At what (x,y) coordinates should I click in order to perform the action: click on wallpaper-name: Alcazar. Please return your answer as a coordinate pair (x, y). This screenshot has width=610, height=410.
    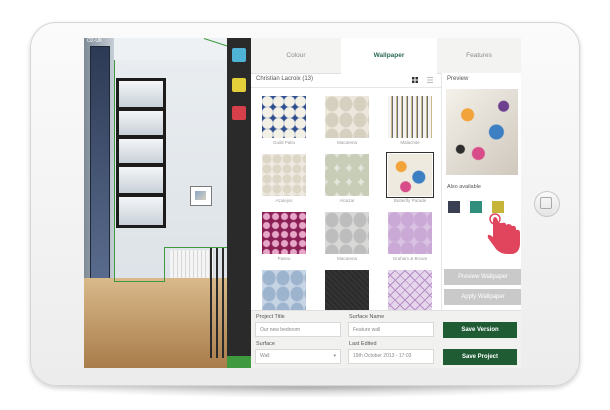
    Looking at the image, I should click on (347, 200).